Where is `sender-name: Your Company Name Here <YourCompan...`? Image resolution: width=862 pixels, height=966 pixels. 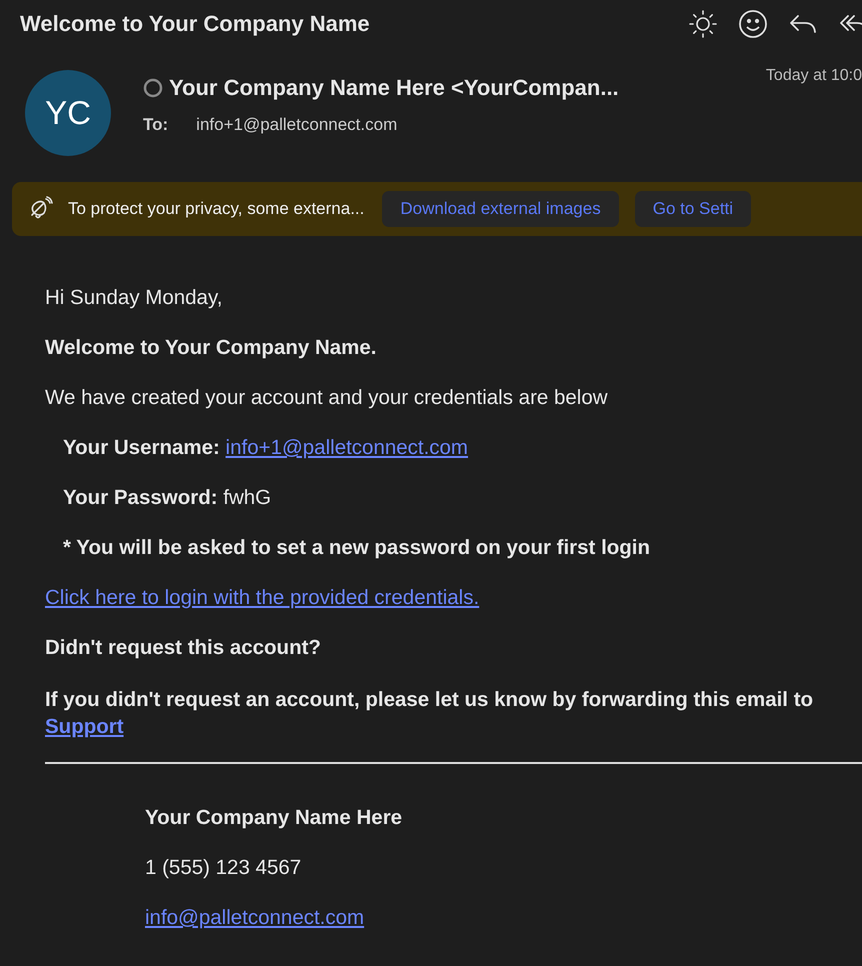 sender-name: Your Company Name Here <YourCompan... is located at coordinates (394, 88).